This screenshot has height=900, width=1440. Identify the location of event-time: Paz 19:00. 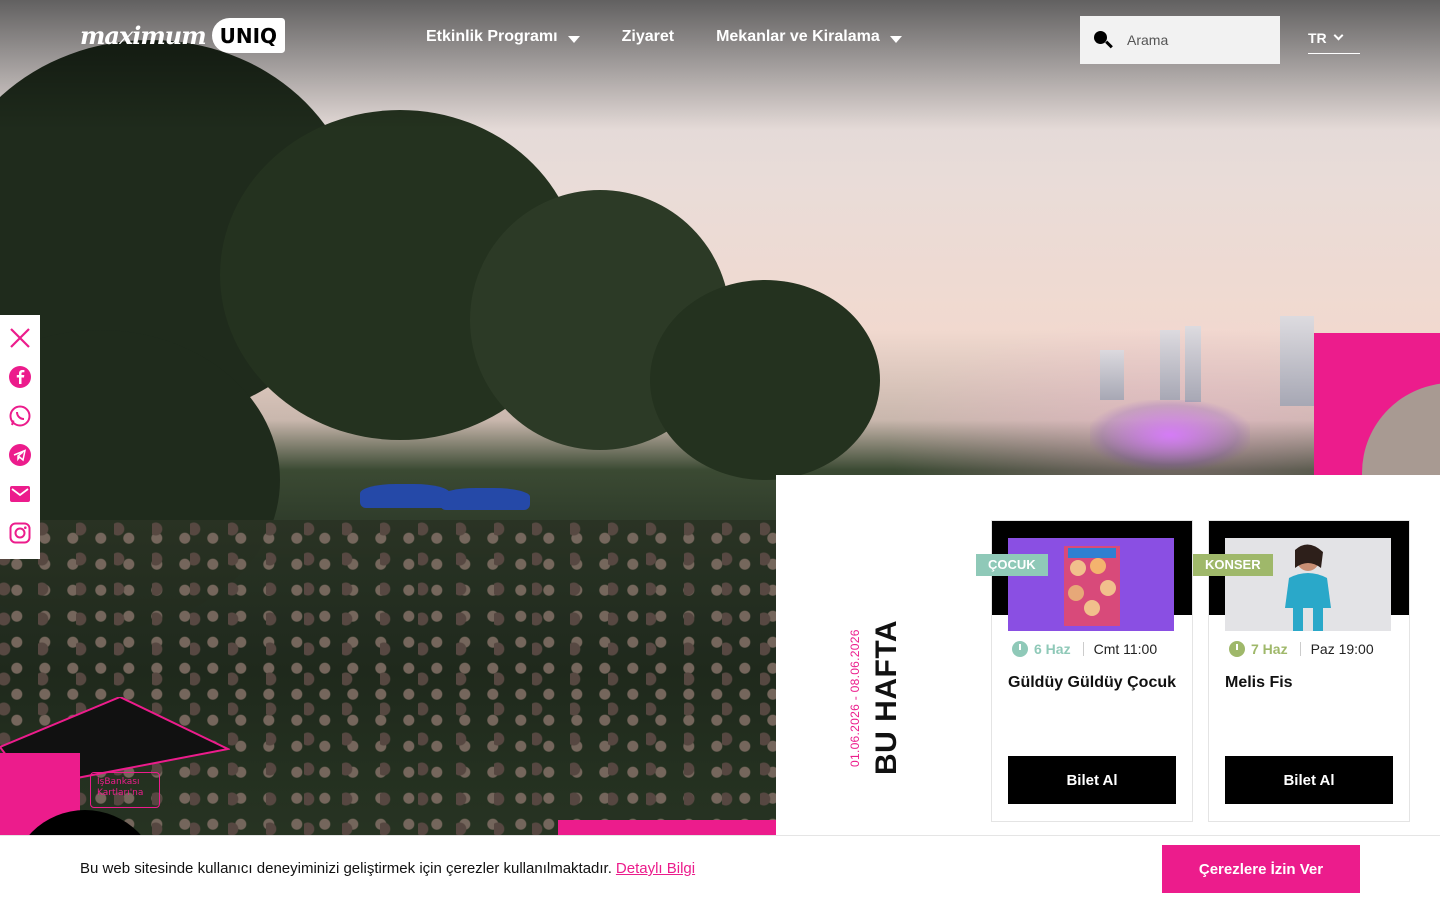
(1342, 649).